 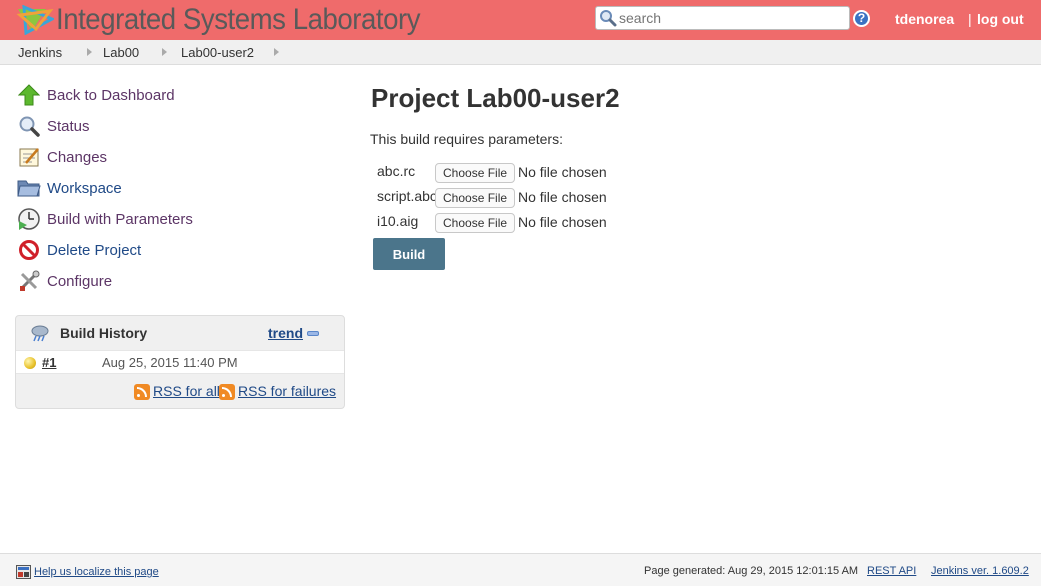 What do you see at coordinates (398, 221) in the screenshot?
I see `param-name: i10.aig` at bounding box center [398, 221].